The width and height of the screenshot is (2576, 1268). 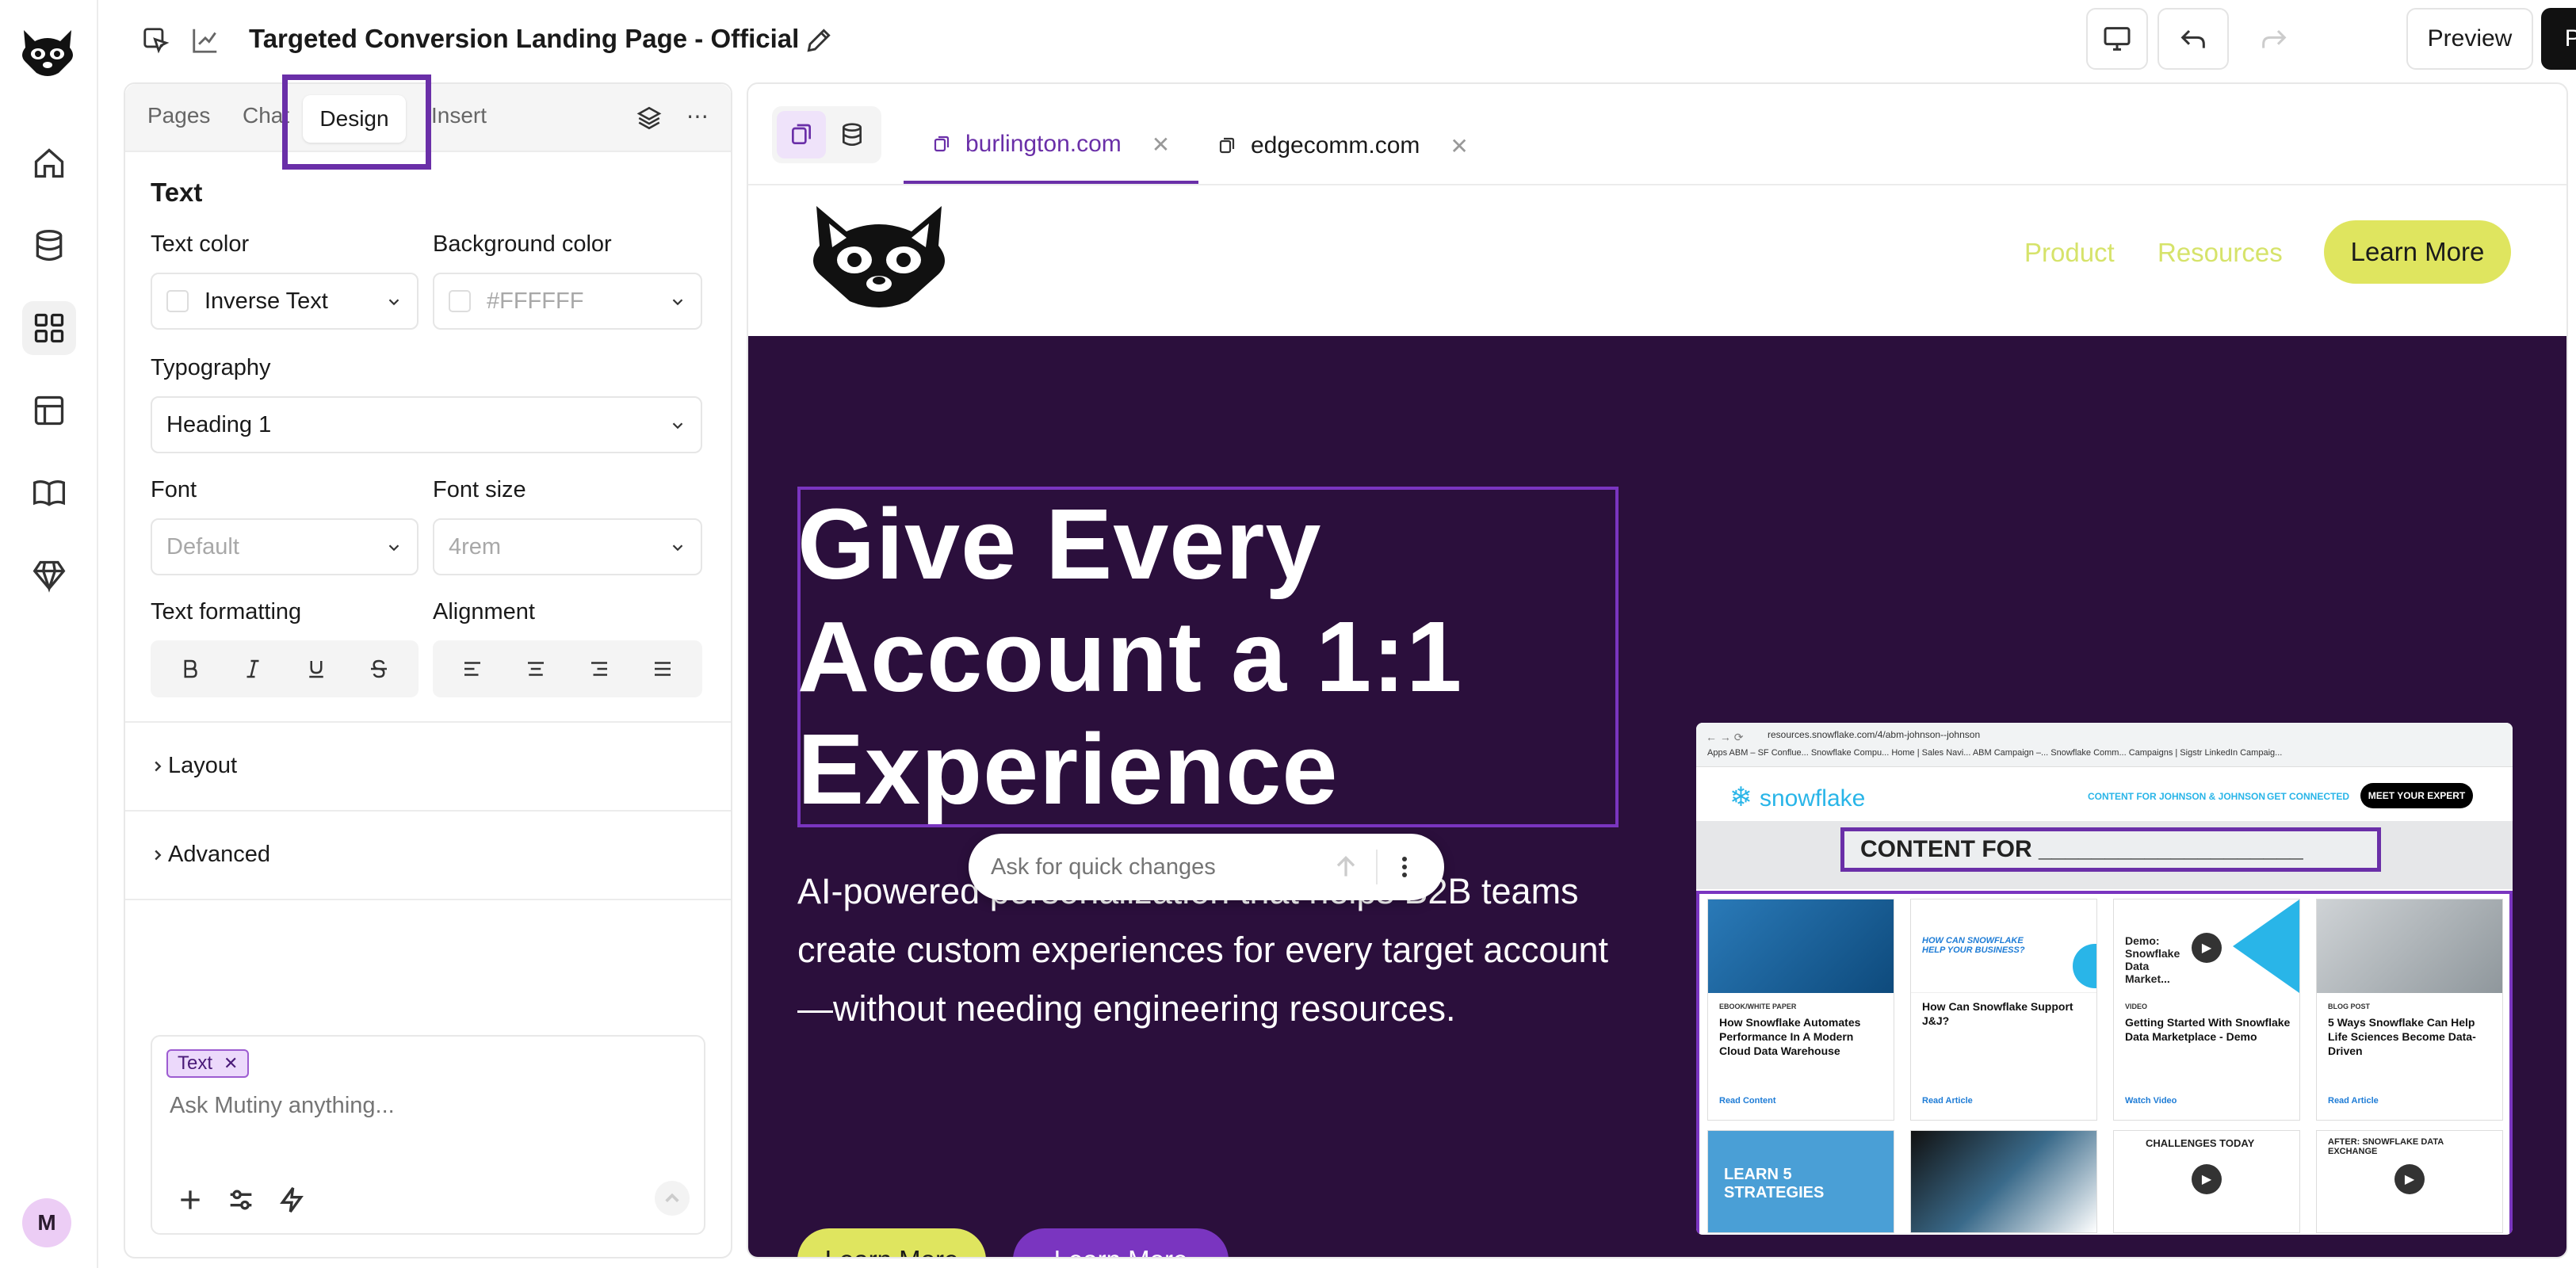 What do you see at coordinates (1121, 1242) in the screenshot?
I see `hero-learn-more-button-secondary: Learn More` at bounding box center [1121, 1242].